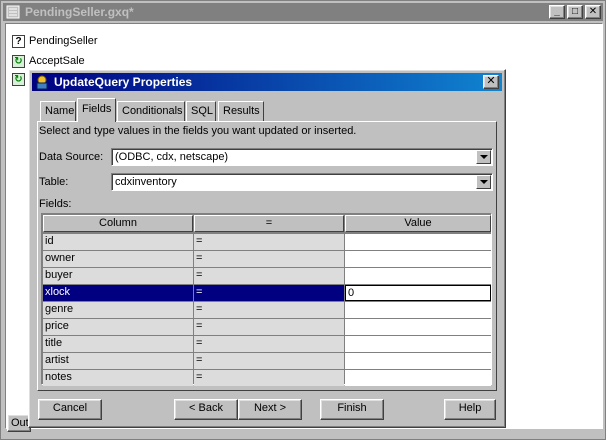 This screenshot has height=440, width=606. Describe the element at coordinates (123, 82) in the screenshot. I see `dialog-title: UpdateQuery Properties` at that location.